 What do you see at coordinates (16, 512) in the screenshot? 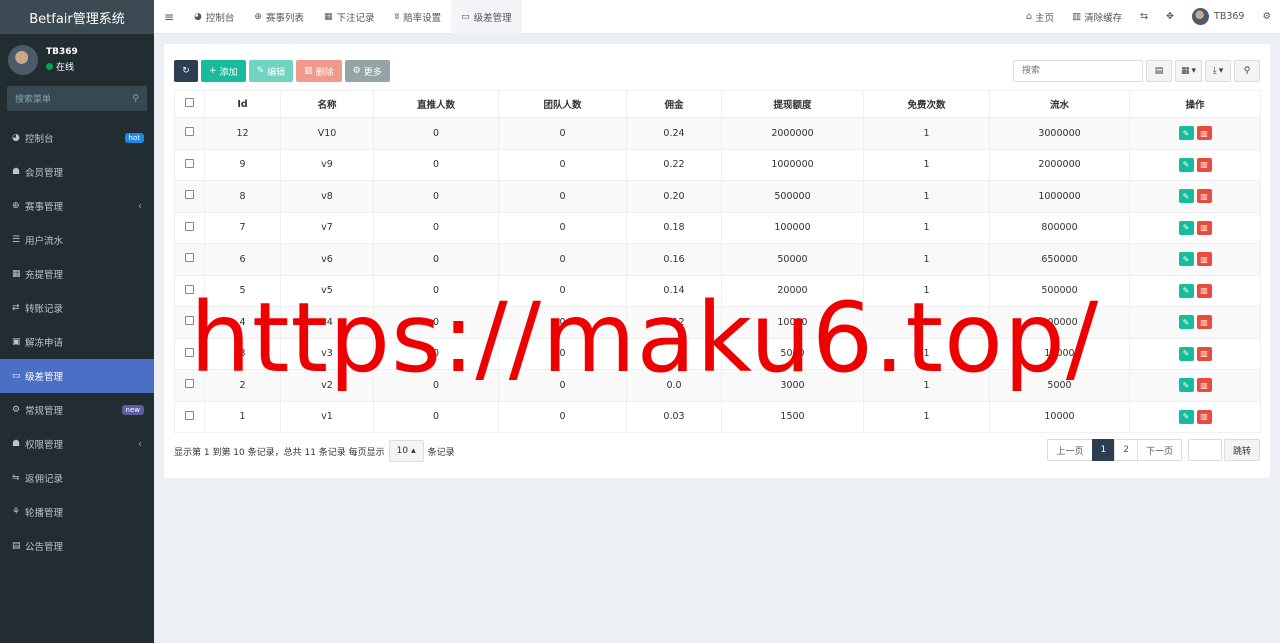
I see `image-icon: ⚘` at bounding box center [16, 512].